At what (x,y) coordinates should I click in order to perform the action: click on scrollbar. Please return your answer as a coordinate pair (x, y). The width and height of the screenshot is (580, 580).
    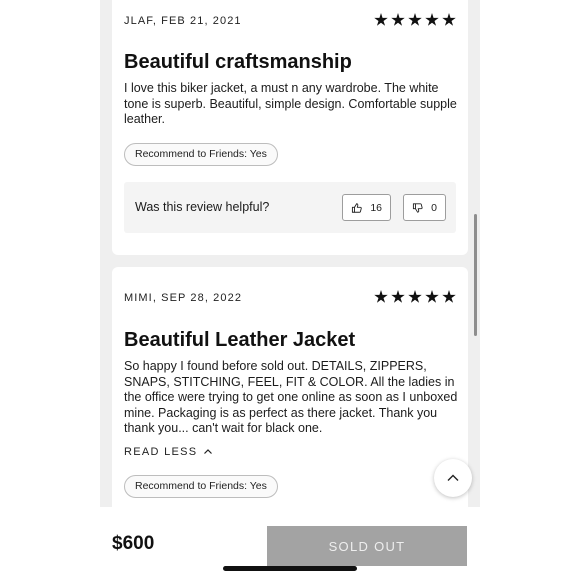
    Looking at the image, I should click on (475, 275).